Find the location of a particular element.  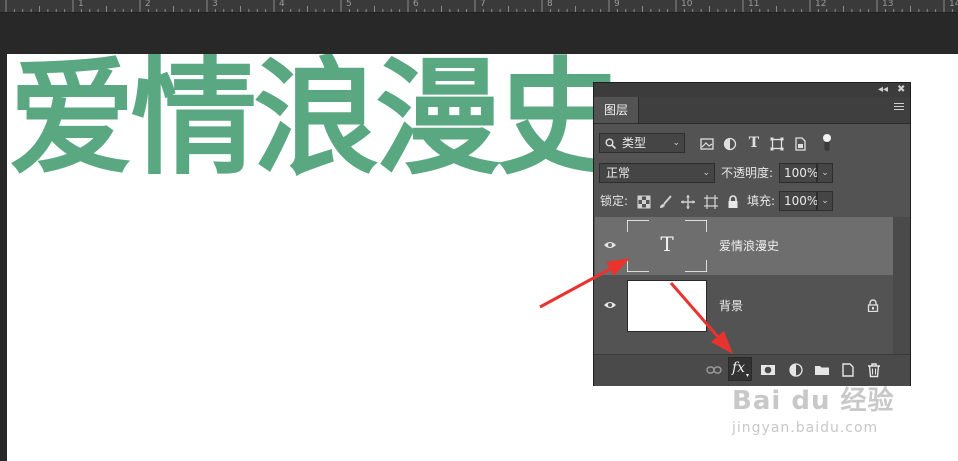

baidu-watermark: Bai du 经验 jingyan.baidu.com is located at coordinates (822, 415).